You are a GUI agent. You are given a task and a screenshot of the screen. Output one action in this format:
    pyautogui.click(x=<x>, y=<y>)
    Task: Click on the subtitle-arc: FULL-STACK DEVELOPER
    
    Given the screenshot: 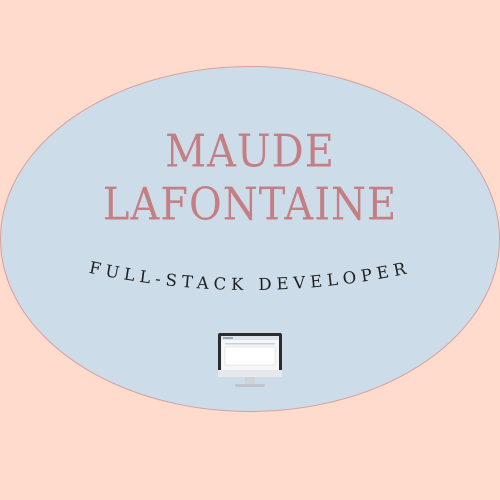 What is the action you would take?
    pyautogui.click(x=250, y=276)
    